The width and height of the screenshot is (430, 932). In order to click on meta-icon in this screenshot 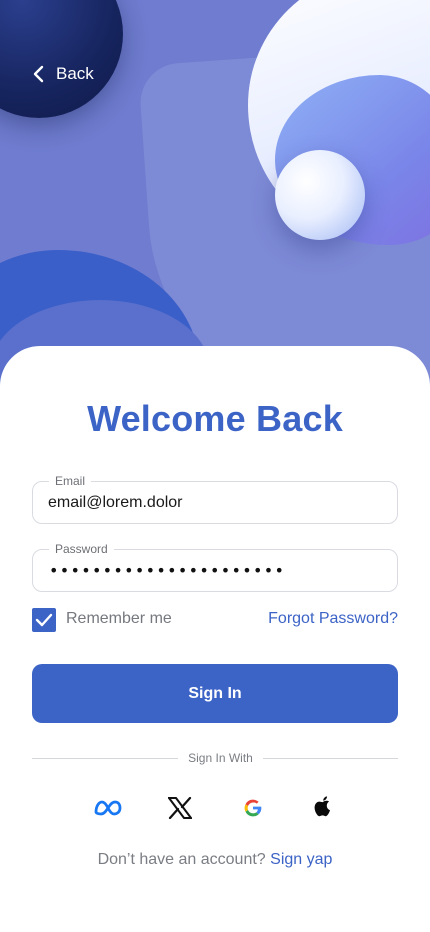, I will do `click(108, 808)`.